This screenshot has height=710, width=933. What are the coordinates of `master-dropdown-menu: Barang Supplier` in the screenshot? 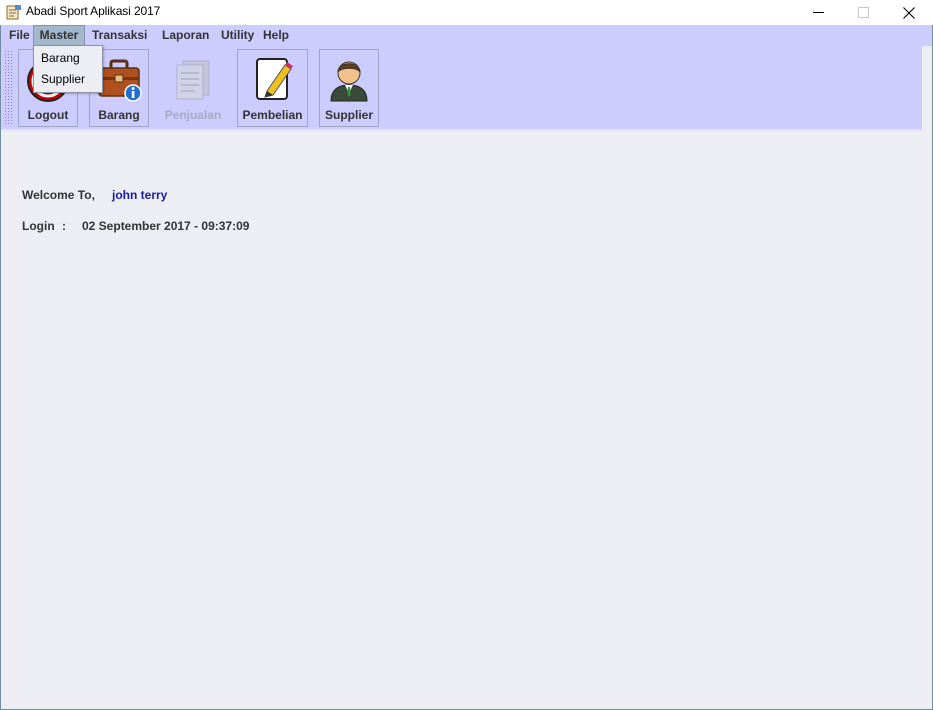 It's located at (68, 69).